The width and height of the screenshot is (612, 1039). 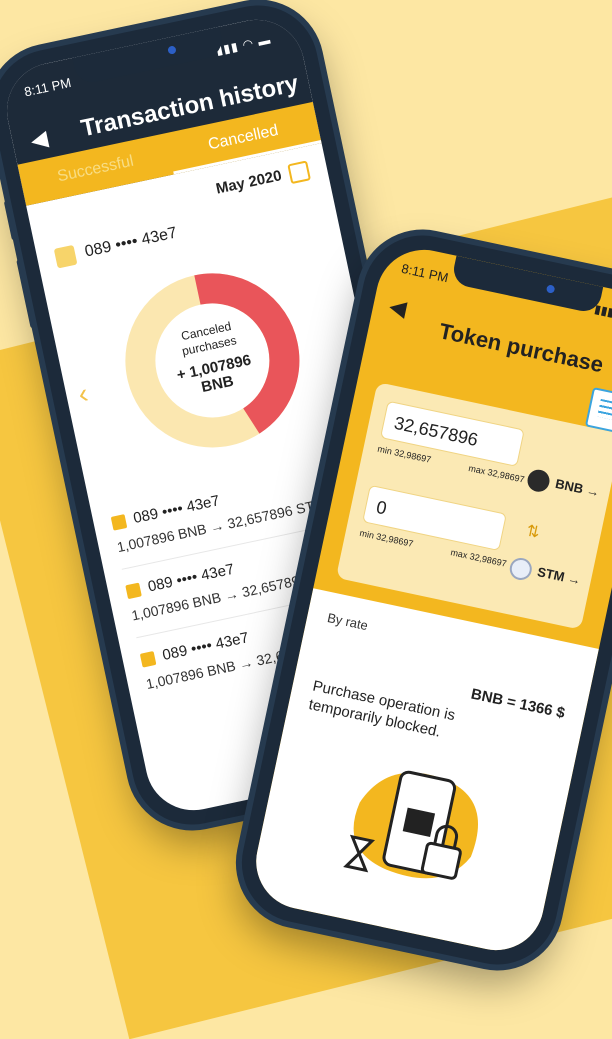 I want to click on coin-label: STM, so click(x=550, y=574).